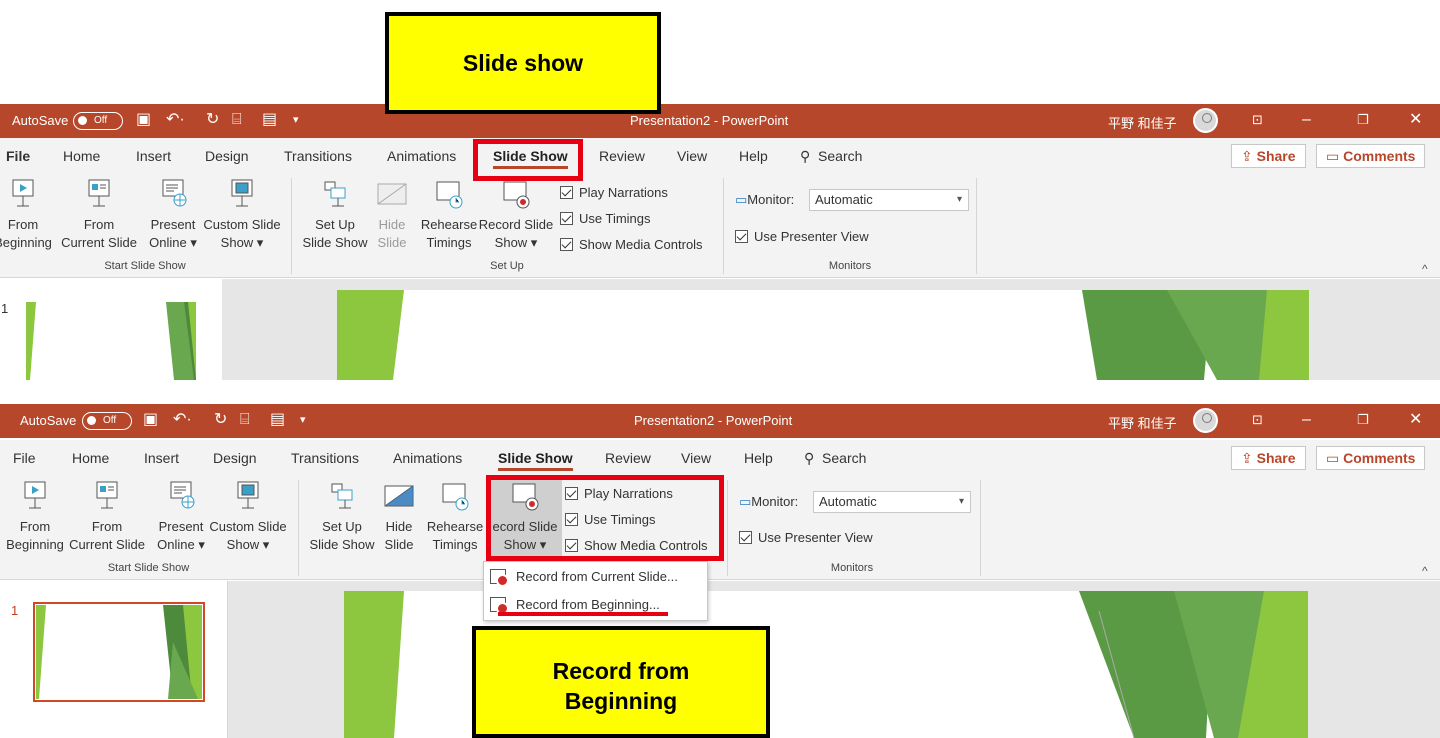 The width and height of the screenshot is (1440, 738). I want to click on start-slide-show-group-label: Start Slide Show, so click(148, 568).